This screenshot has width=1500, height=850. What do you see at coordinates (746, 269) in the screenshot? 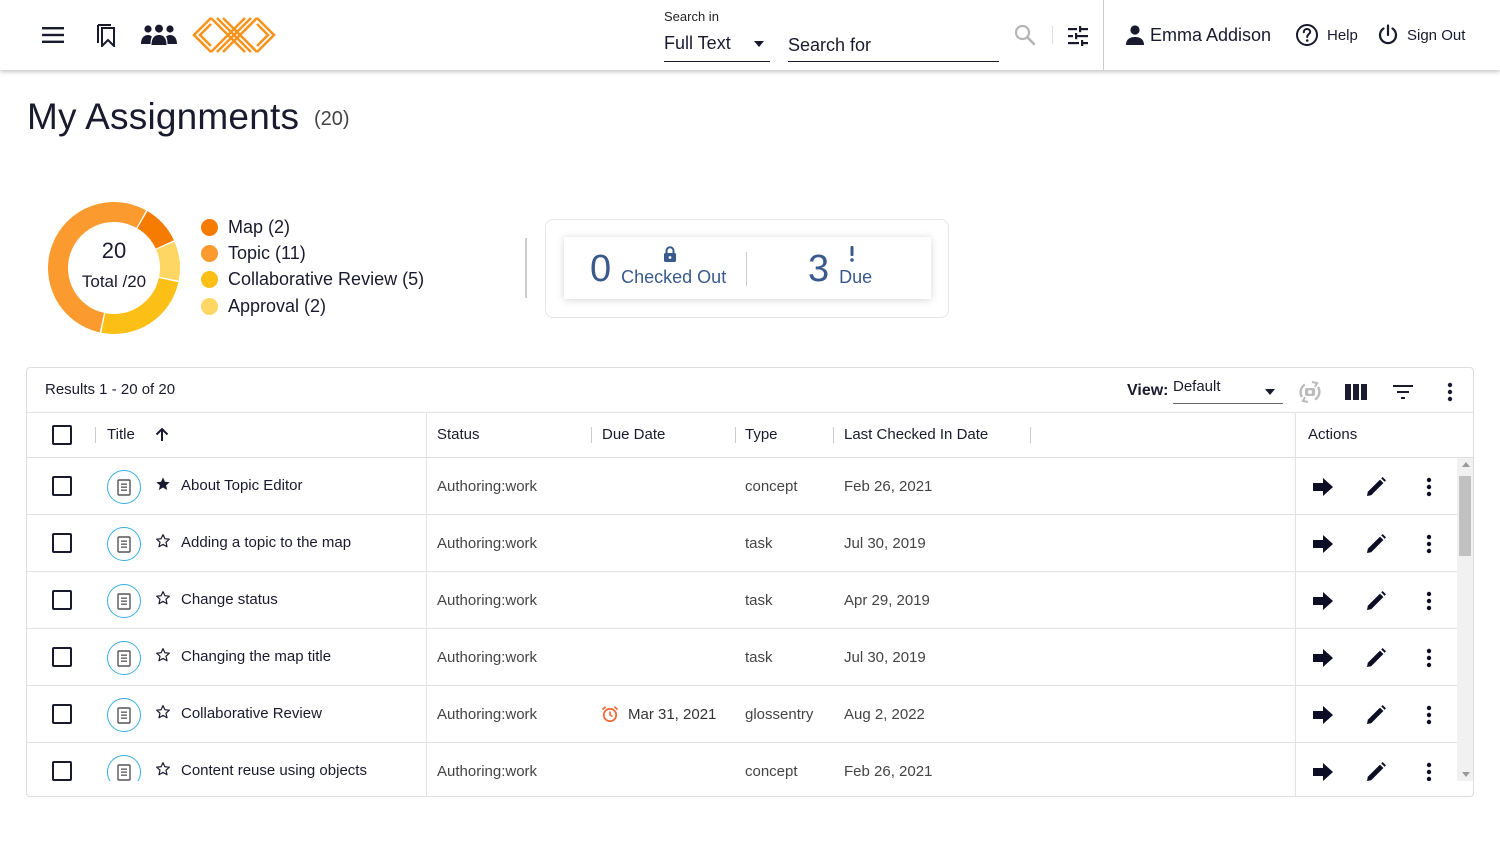
I see `stats-divider` at bounding box center [746, 269].